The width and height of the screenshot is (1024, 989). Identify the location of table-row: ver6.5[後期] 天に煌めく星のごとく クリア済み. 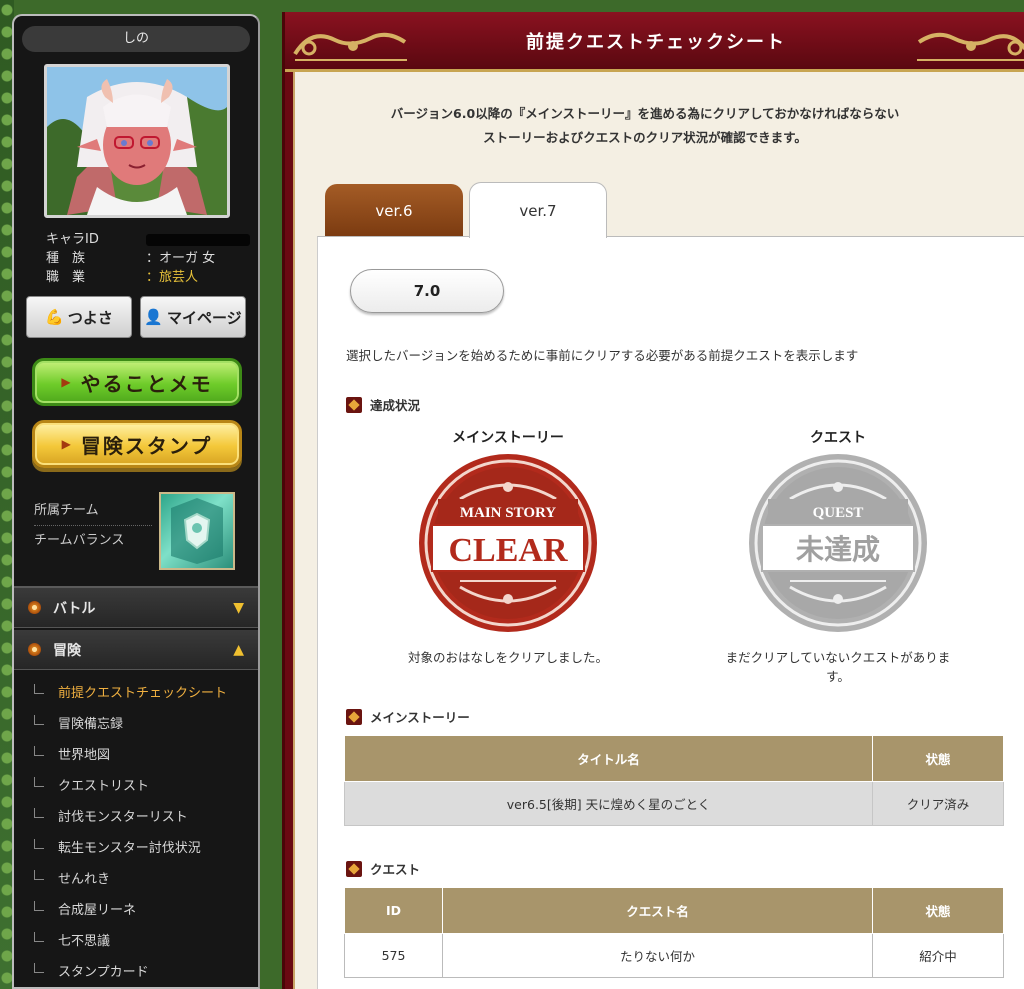
(674, 803).